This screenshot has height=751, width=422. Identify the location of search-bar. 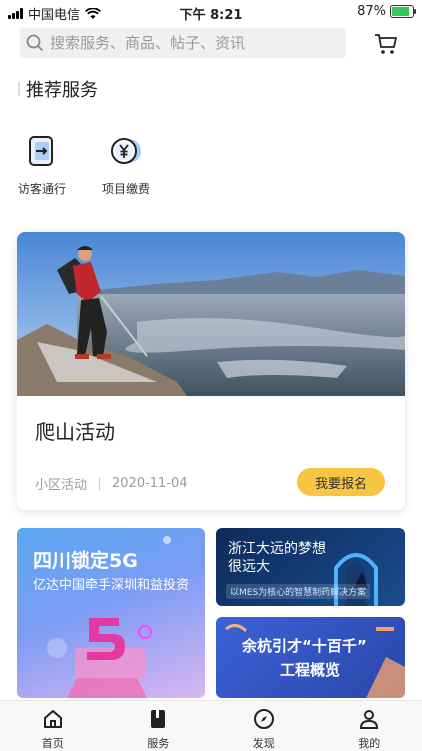
(183, 43).